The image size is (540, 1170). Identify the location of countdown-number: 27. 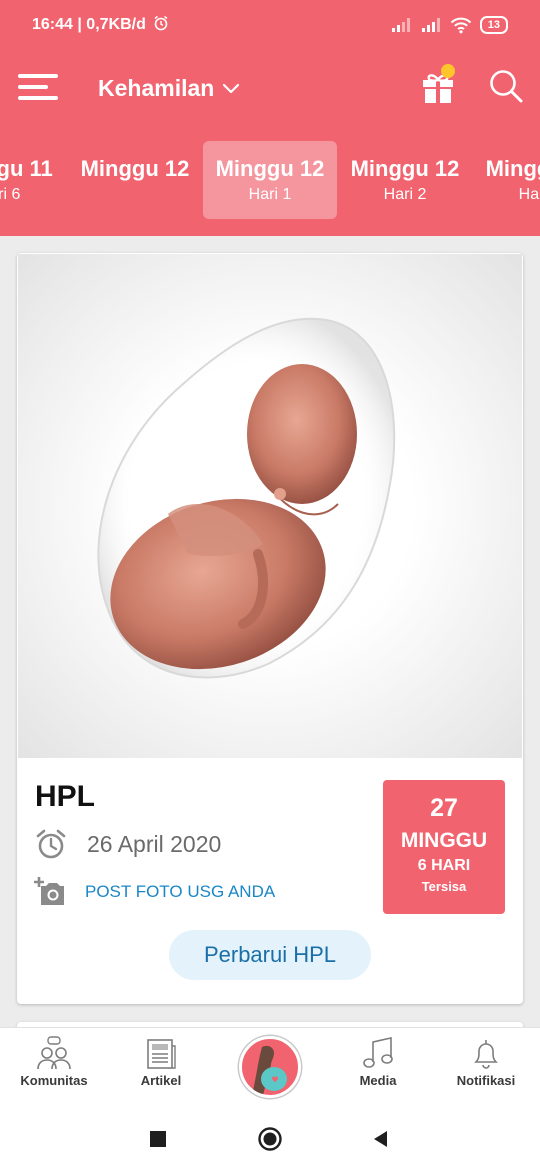
(444, 808).